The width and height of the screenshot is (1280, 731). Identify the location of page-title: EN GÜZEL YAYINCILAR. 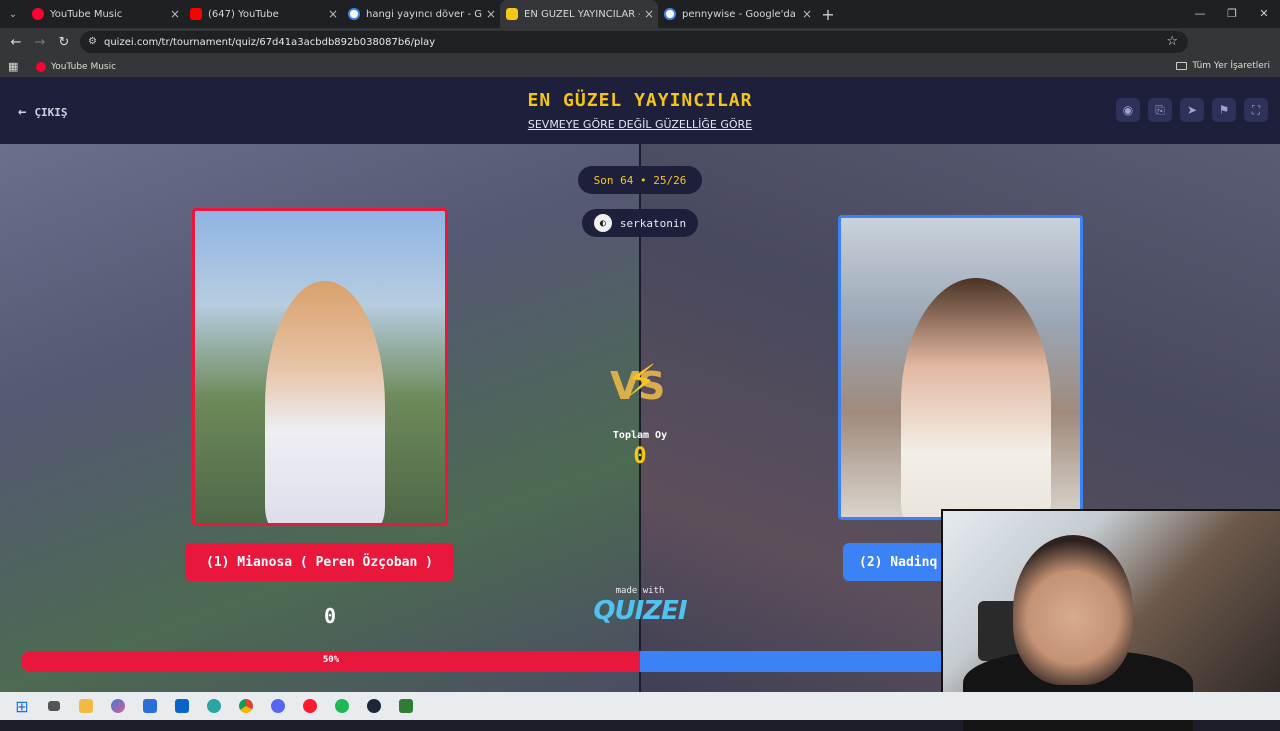
(640, 100).